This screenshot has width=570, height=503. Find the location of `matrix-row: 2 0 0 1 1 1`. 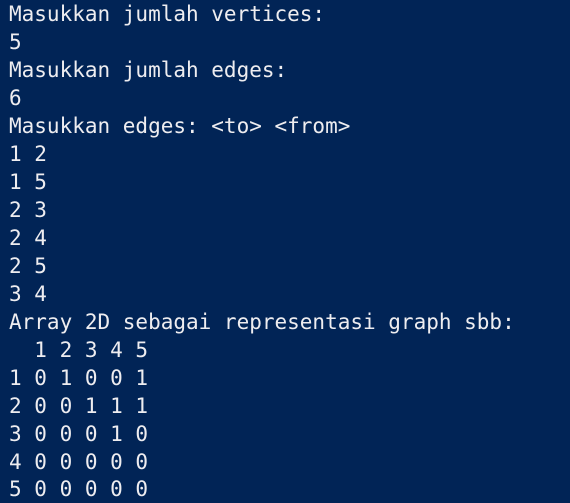

matrix-row: 2 0 0 1 1 1 is located at coordinates (79, 406).